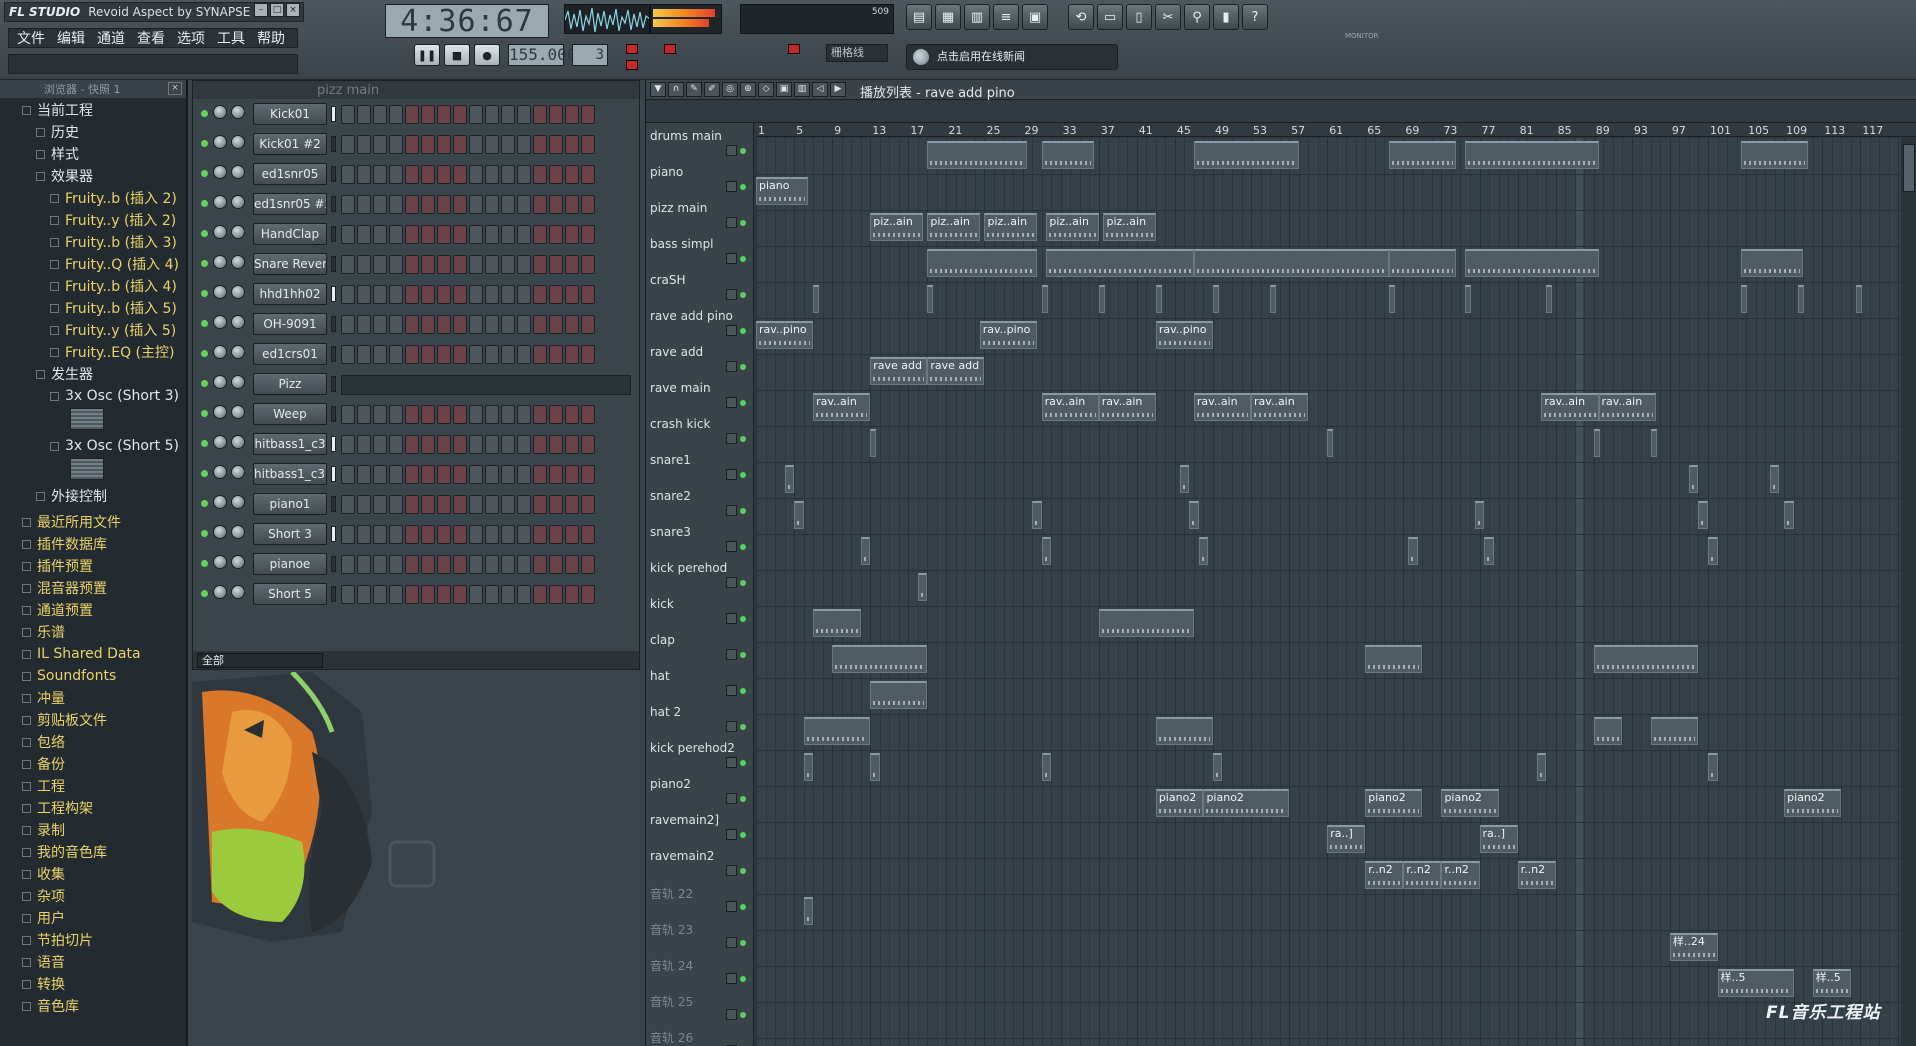 The image size is (1916, 1046). I want to click on channel-rack-header: pizz main, so click(416, 90).